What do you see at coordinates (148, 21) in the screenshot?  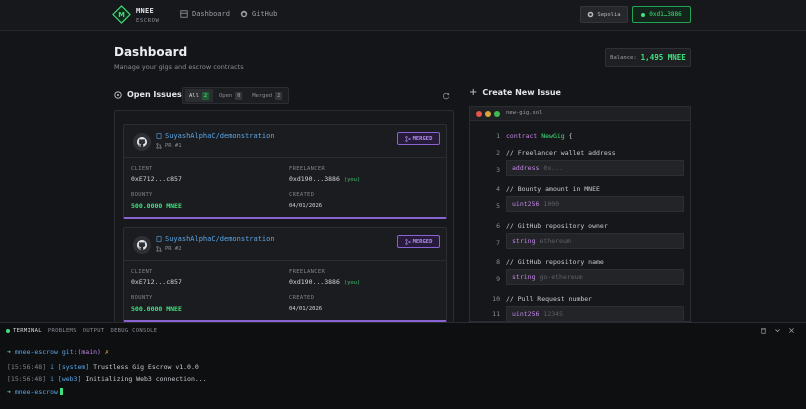 I see `brand-subtitle: ESCROW` at bounding box center [148, 21].